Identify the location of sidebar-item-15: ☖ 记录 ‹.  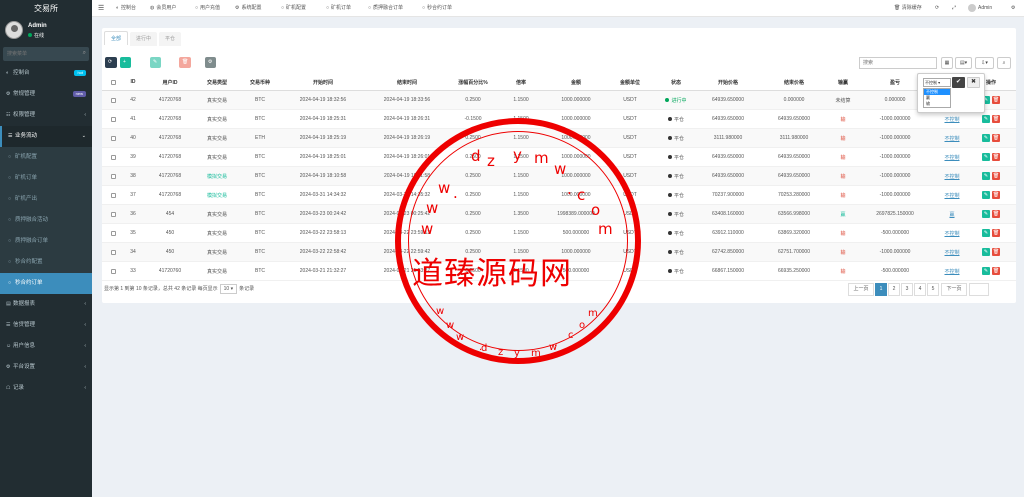
(46, 388).